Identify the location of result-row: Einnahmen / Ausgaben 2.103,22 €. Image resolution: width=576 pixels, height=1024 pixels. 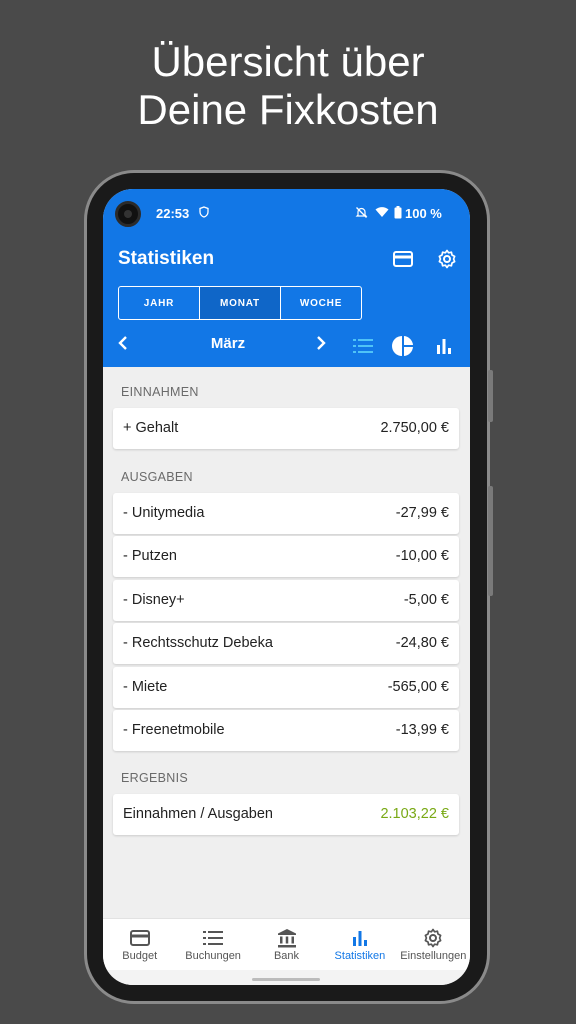
(286, 814).